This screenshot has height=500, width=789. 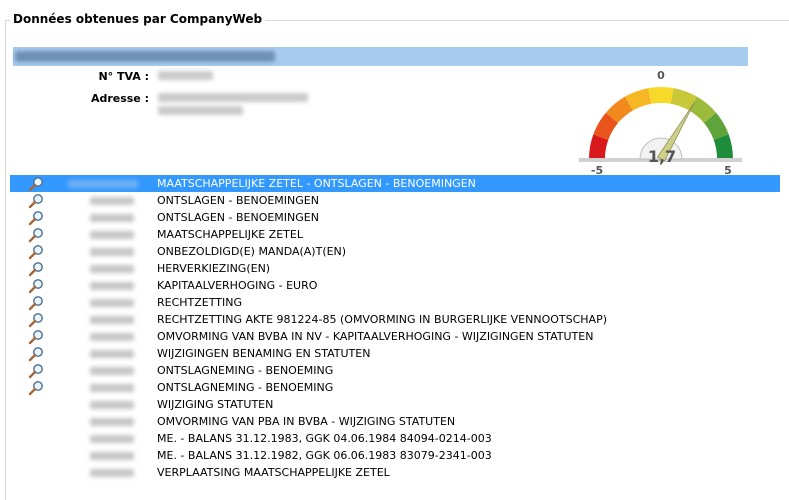 What do you see at coordinates (395, 302) in the screenshot?
I see `list-item: RECHTZETTING` at bounding box center [395, 302].